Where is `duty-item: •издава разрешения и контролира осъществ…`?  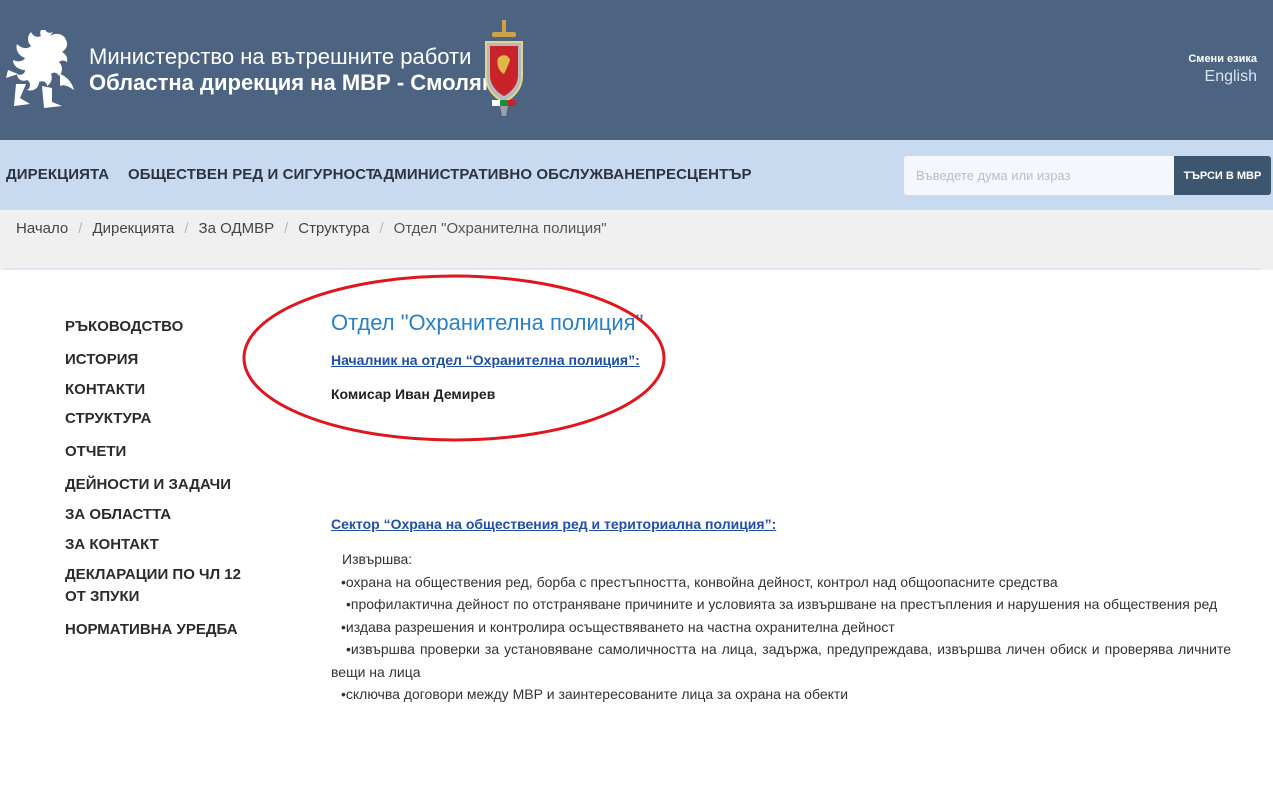
duty-item: •издава разрешения и контролира осъществ… is located at coordinates (618, 626).